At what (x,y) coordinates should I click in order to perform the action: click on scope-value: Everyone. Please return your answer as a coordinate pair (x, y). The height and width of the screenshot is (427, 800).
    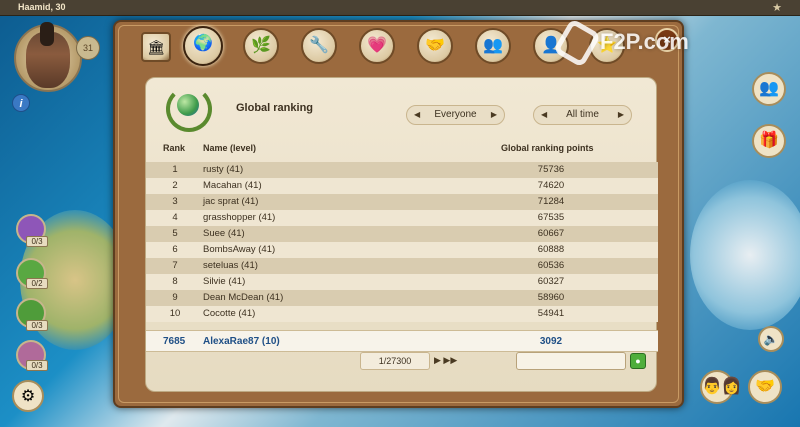
    Looking at the image, I should click on (455, 114).